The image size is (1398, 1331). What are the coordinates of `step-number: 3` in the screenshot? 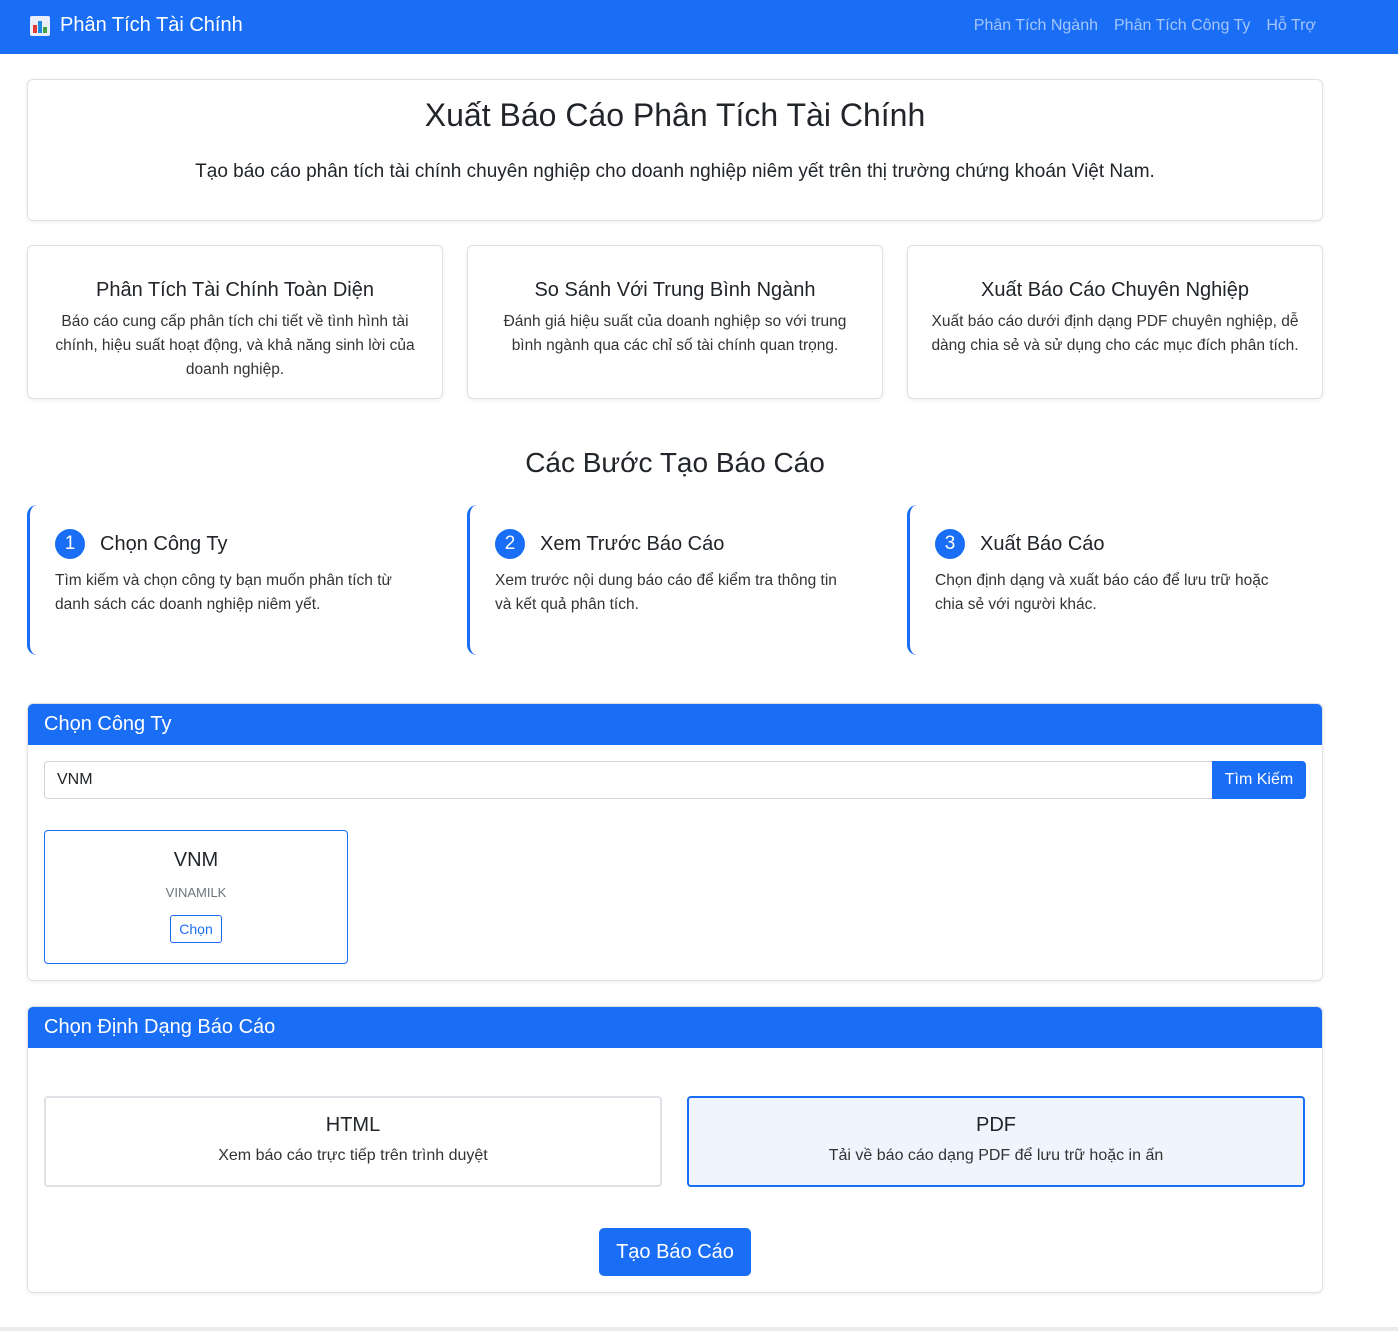 It's located at (950, 544).